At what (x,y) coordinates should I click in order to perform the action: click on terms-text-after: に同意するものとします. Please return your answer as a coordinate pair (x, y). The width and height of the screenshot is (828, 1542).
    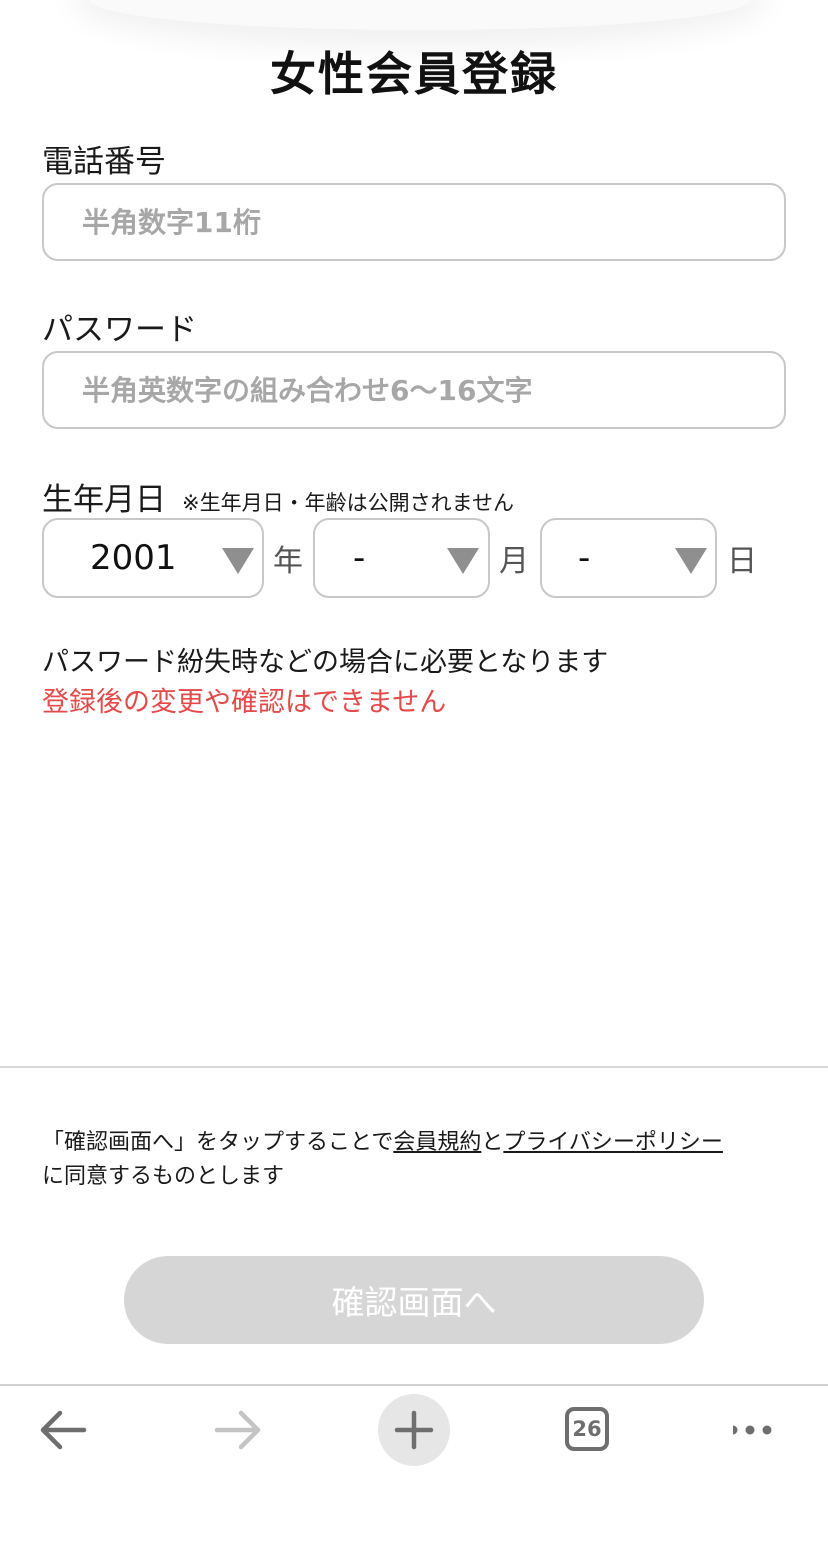
    Looking at the image, I should click on (163, 1176).